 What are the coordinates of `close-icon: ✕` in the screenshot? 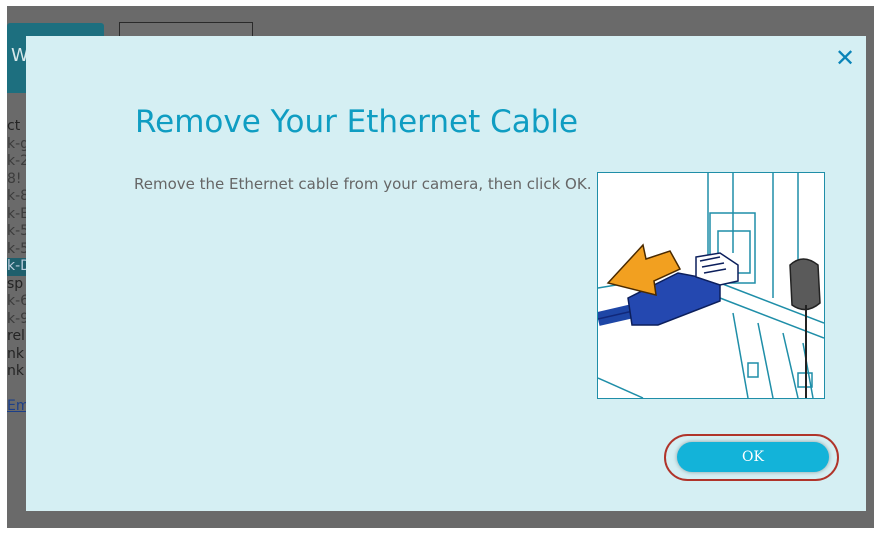 It's located at (845, 58).